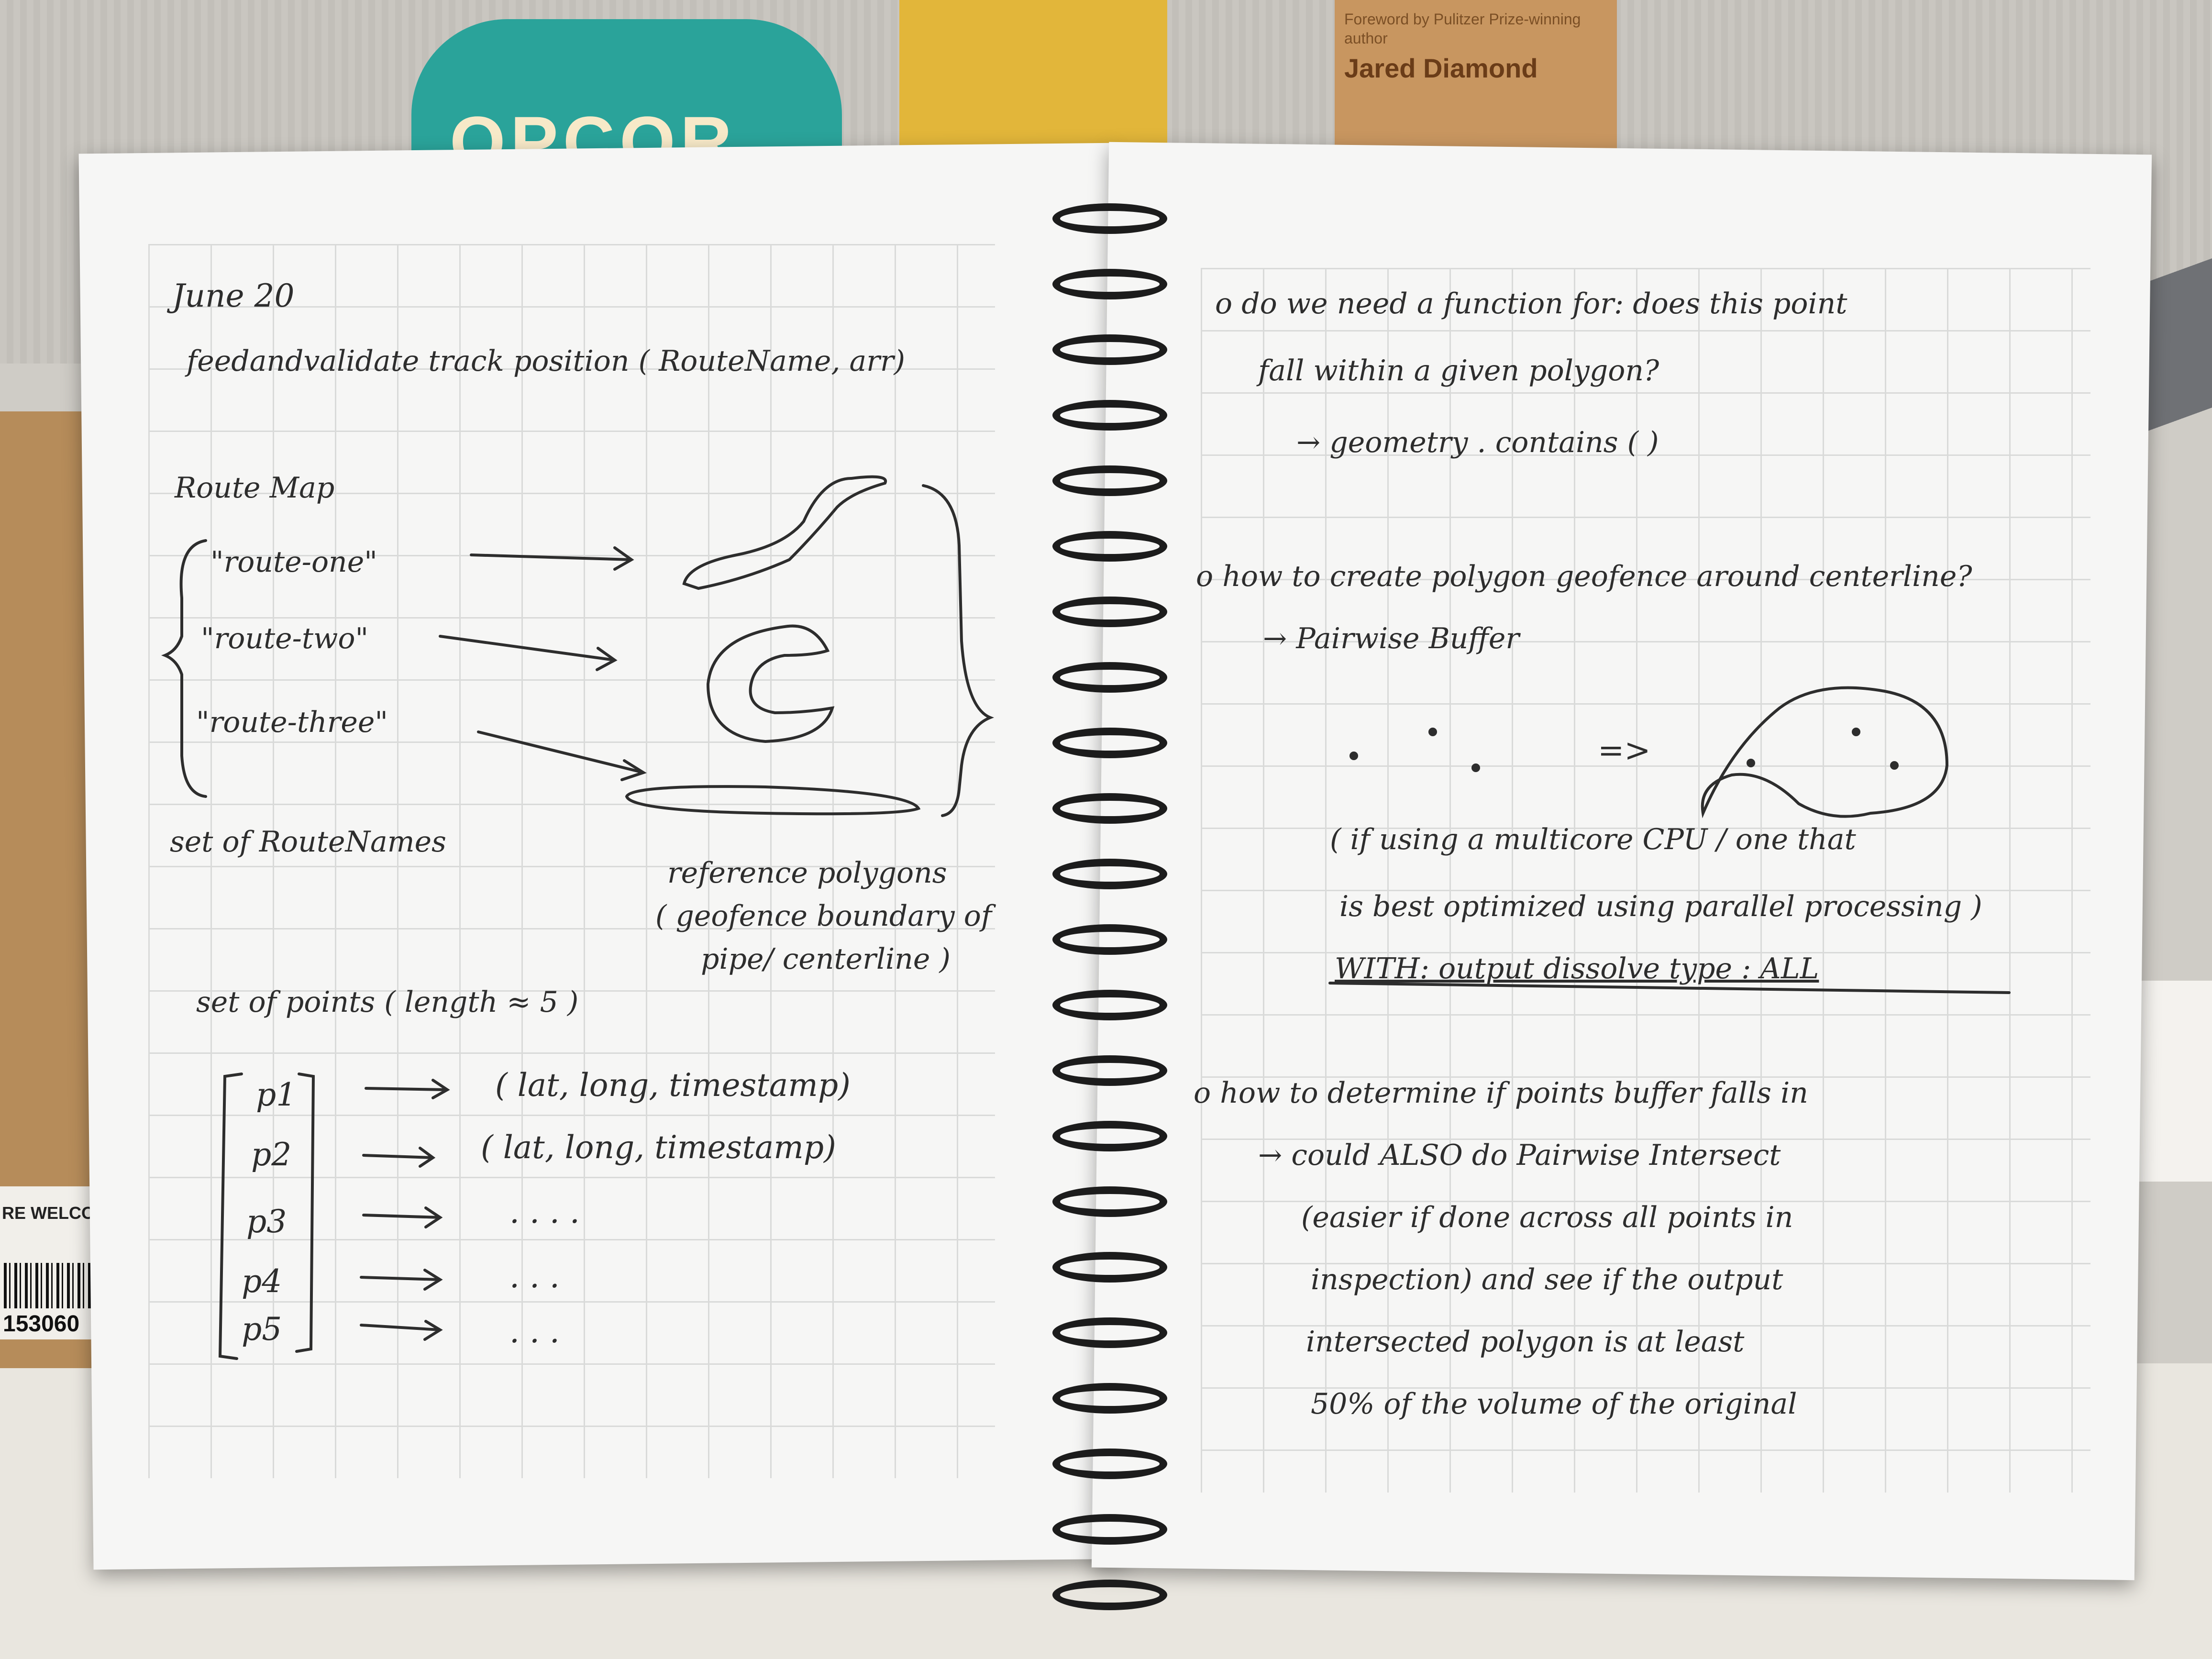 Image resolution: width=2212 pixels, height=1659 pixels. Describe the element at coordinates (958, 650) in the screenshot. I see `polygons-brace` at that location.